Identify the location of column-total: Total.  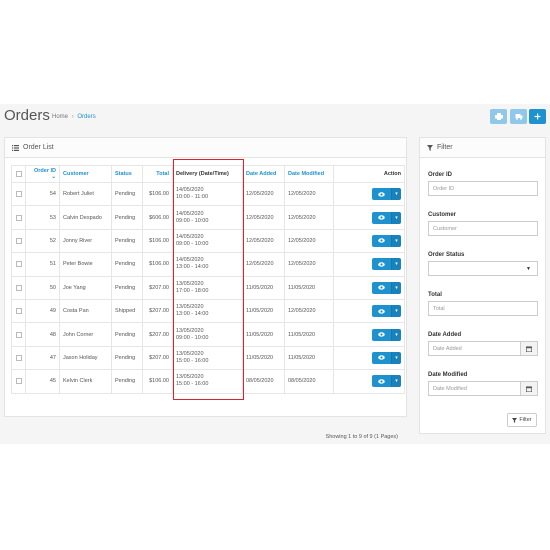
(157, 174).